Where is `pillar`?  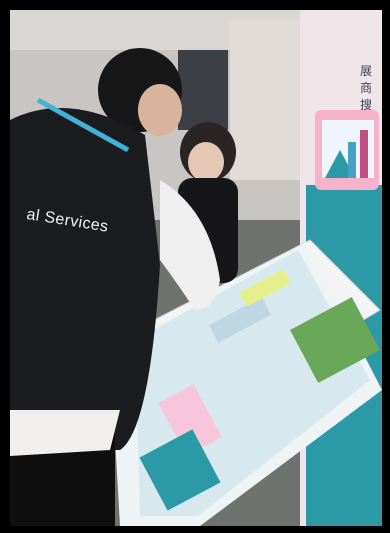
pillar is located at coordinates (265, 100).